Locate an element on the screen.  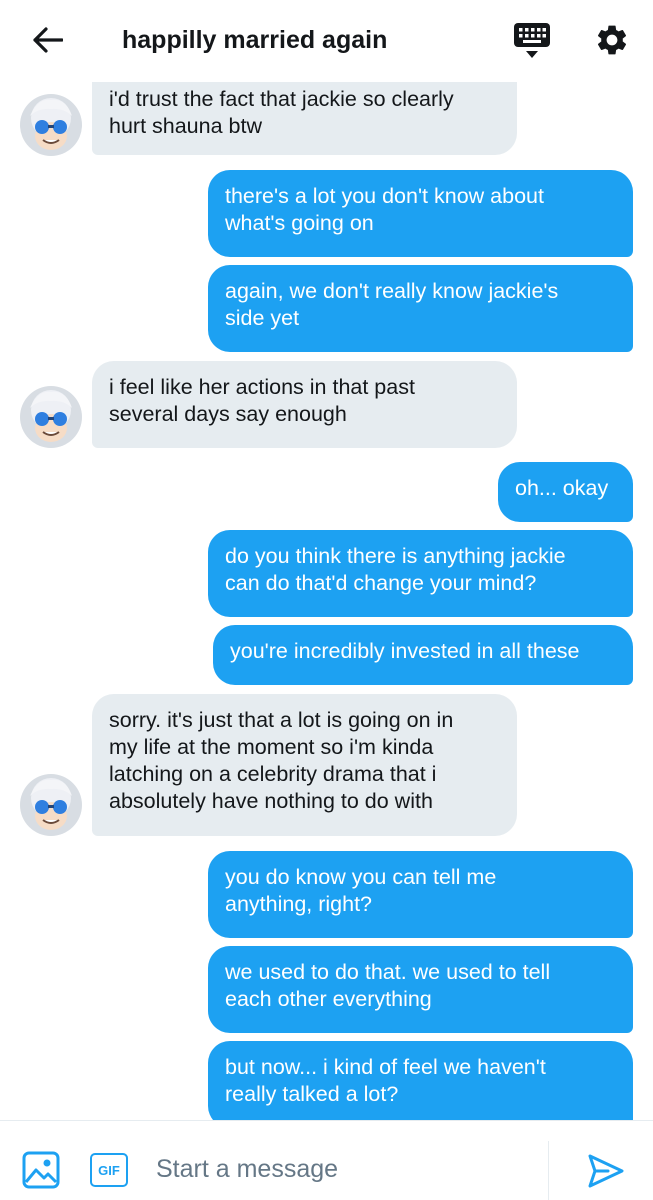
message-bubble-outgoing: you're incredibly invested in all these is located at coordinates (423, 655).